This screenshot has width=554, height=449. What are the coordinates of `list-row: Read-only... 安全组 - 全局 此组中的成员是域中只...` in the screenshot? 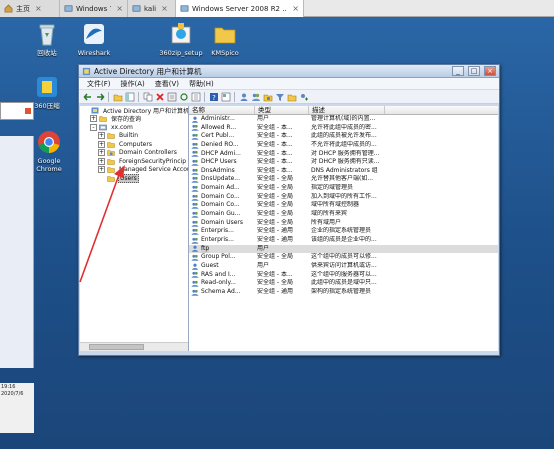 It's located at (343, 283).